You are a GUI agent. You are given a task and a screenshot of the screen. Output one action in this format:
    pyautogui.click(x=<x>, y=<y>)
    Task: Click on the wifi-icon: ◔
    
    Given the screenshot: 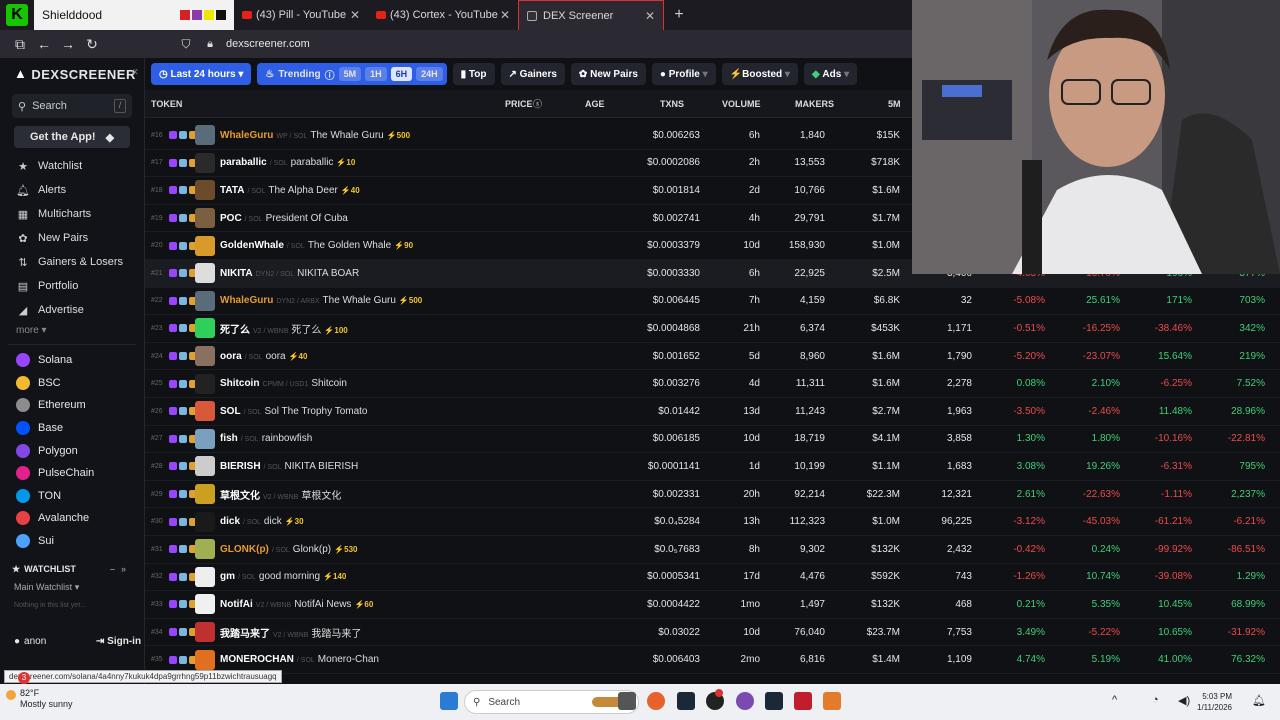 What is the action you would take?
    pyautogui.click(x=1155, y=700)
    